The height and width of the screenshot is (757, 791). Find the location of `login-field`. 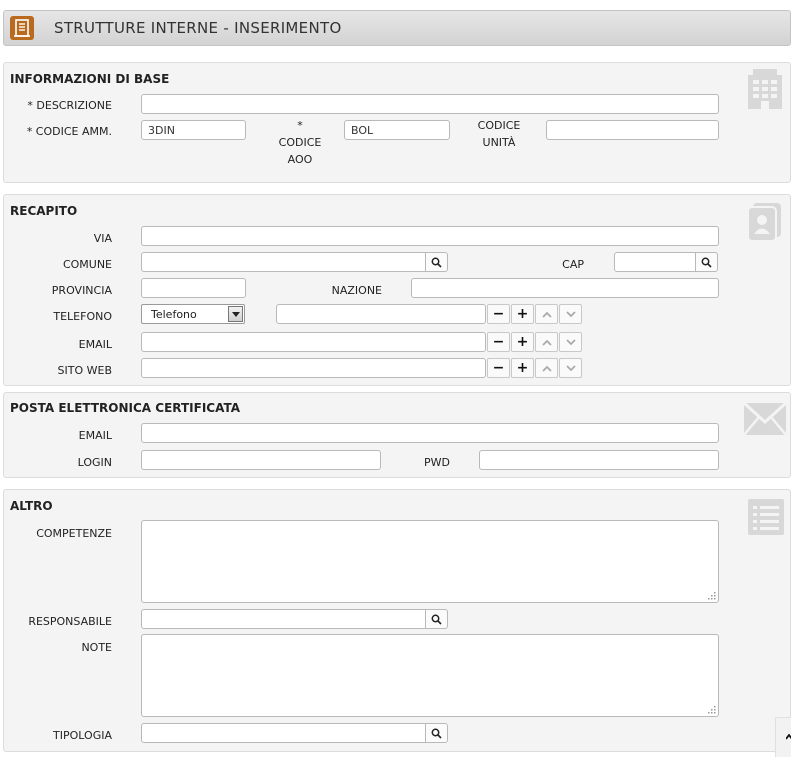

login-field is located at coordinates (261, 460).